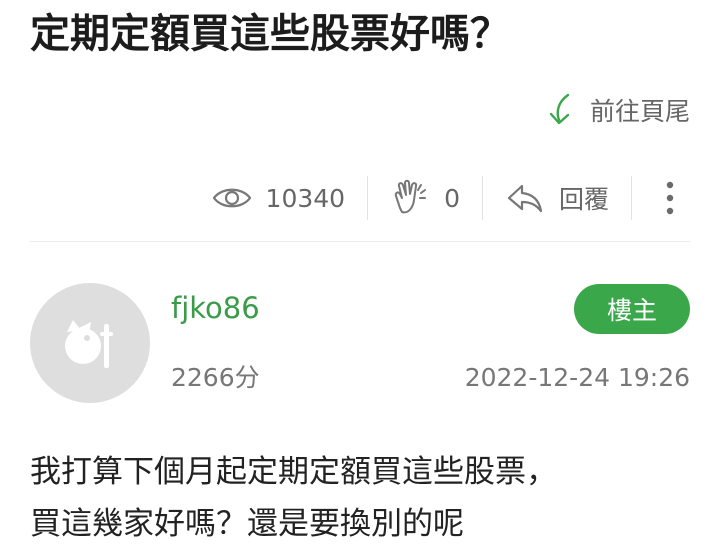 Image resolution: width=720 pixels, height=550 pixels. What do you see at coordinates (305, 198) in the screenshot?
I see `views-count: 10340` at bounding box center [305, 198].